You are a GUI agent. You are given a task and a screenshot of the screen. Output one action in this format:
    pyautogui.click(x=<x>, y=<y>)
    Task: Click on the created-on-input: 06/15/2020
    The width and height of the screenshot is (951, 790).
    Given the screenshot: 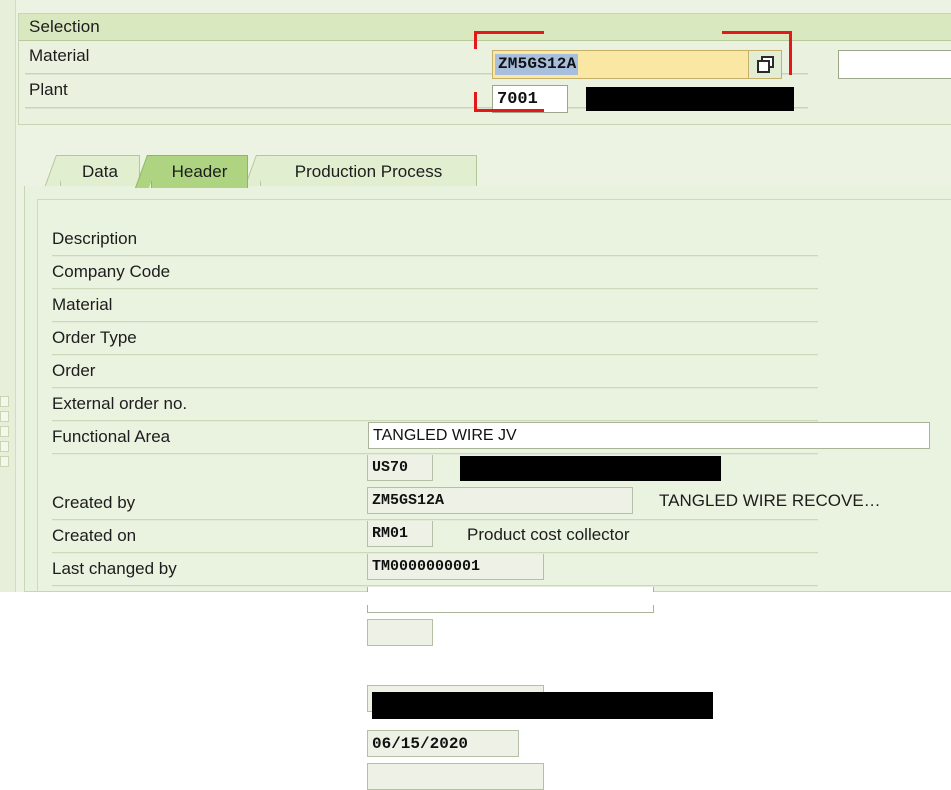 What is the action you would take?
    pyautogui.click(x=443, y=743)
    